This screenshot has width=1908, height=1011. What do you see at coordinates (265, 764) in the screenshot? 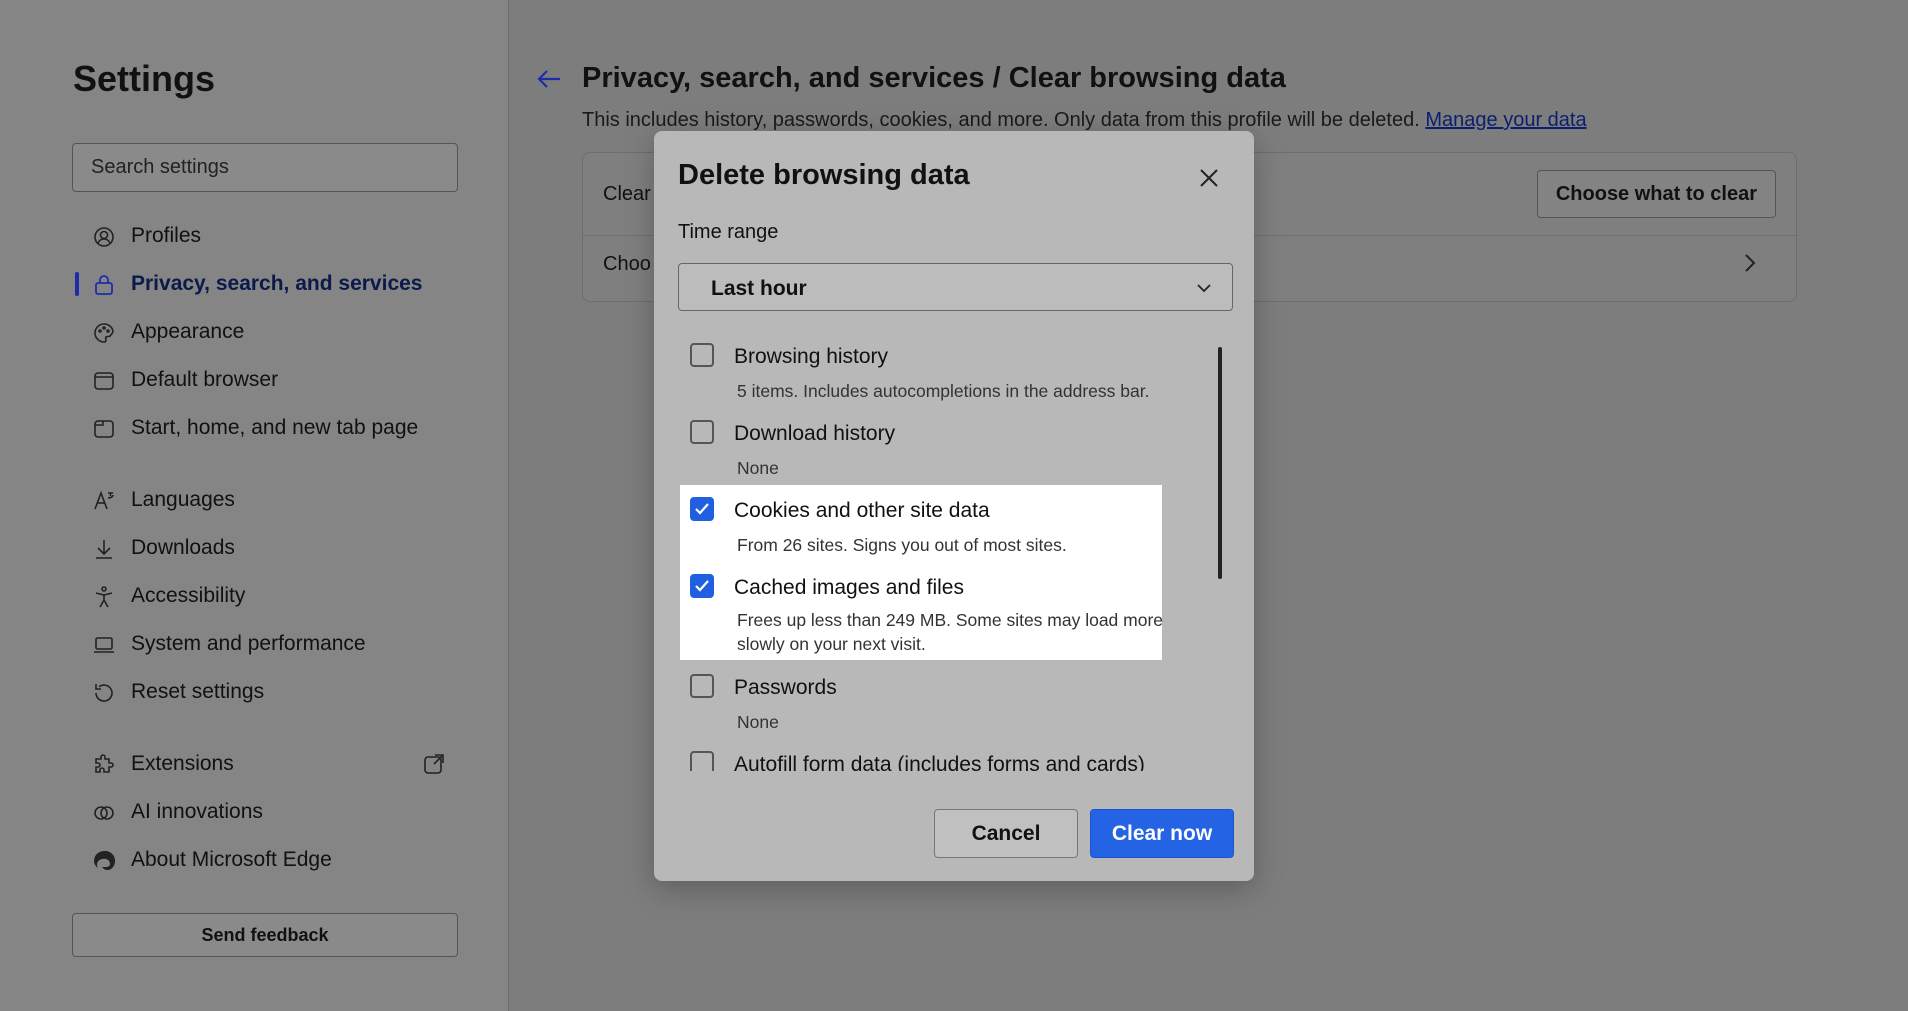
I see `sidebar-item-extensions: Extensions` at bounding box center [265, 764].